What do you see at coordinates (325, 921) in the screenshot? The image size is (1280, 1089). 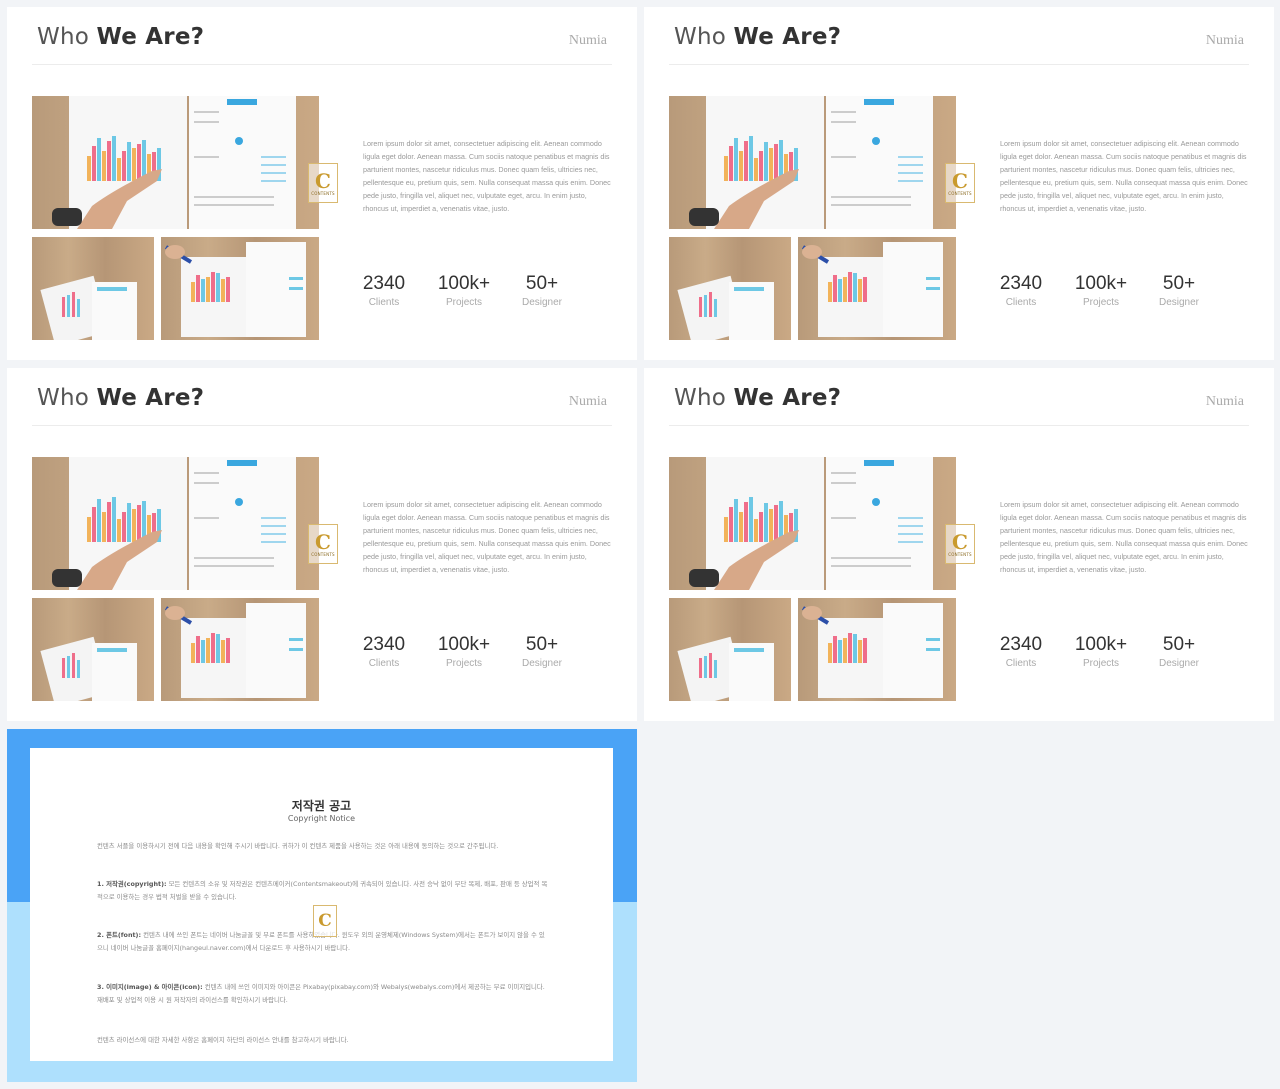 I see `contents-watermark: C` at bounding box center [325, 921].